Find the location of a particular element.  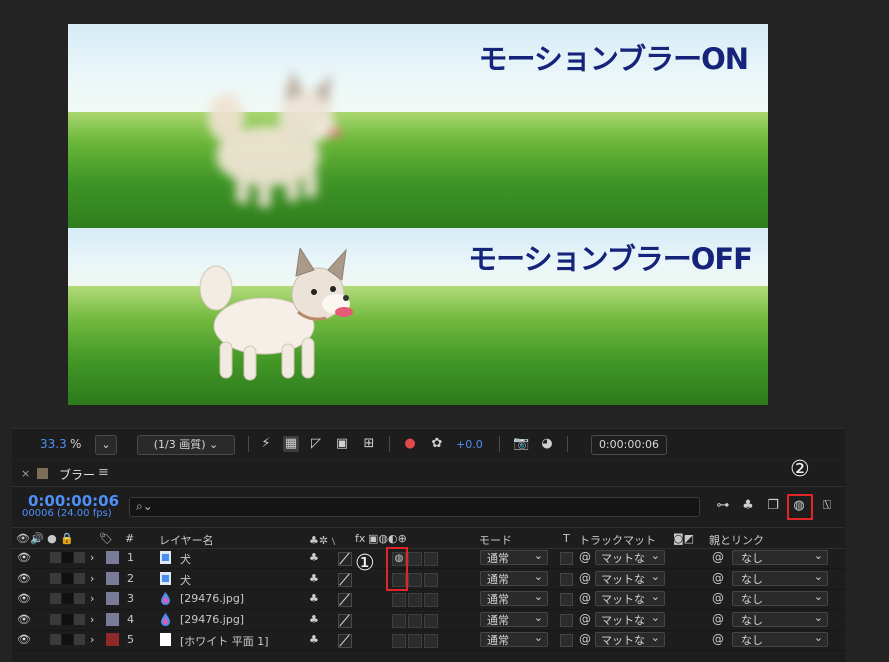

shy-layers-icon: ♣ is located at coordinates (748, 506).